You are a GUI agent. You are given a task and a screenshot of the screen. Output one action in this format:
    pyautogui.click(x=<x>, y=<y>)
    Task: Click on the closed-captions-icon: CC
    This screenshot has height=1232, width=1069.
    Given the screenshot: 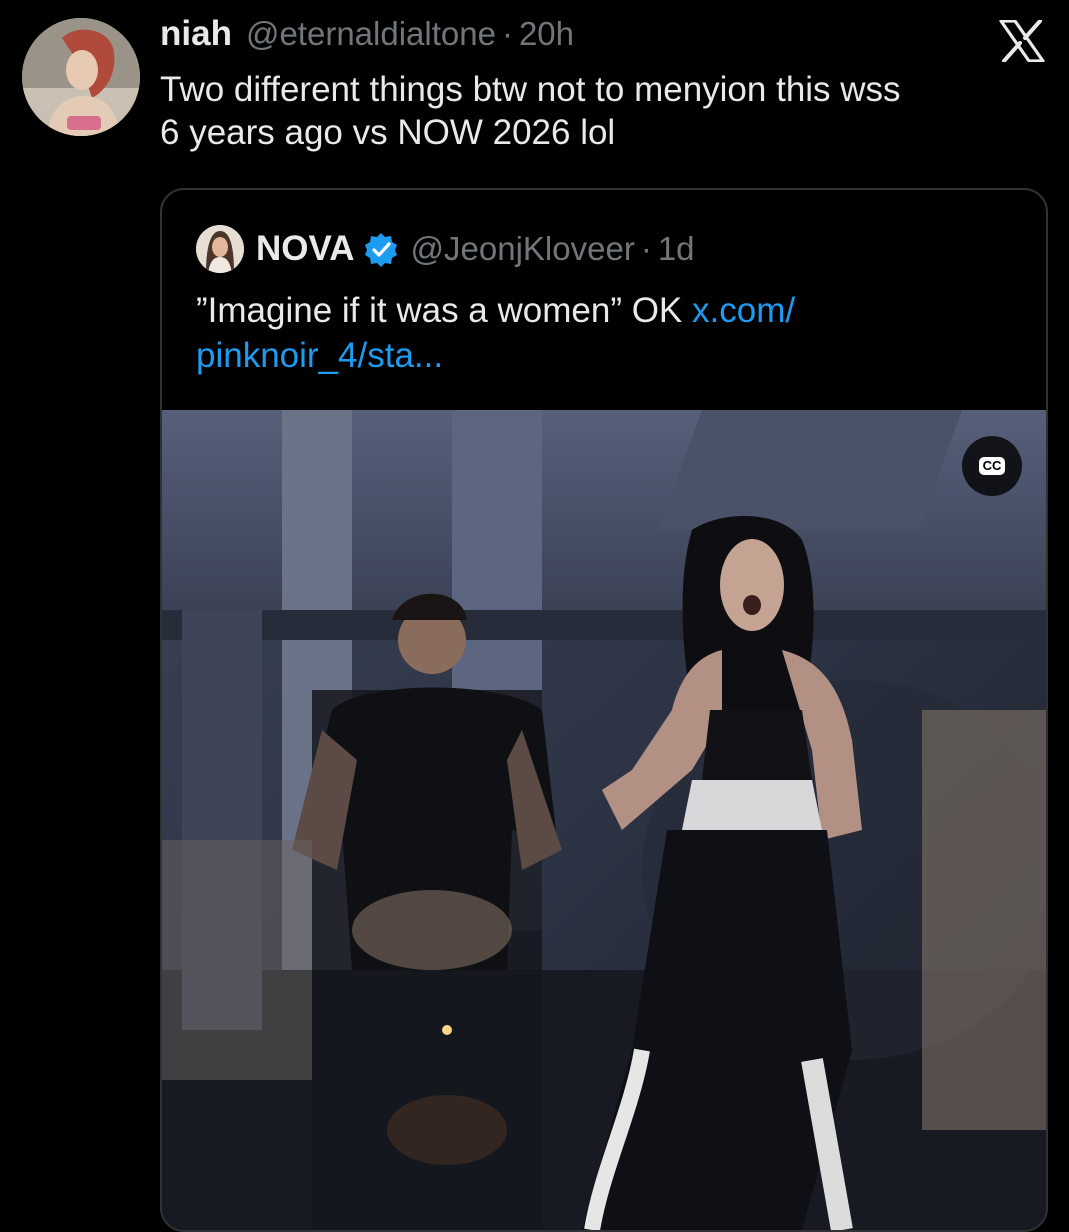 What is the action you would take?
    pyautogui.click(x=992, y=466)
    